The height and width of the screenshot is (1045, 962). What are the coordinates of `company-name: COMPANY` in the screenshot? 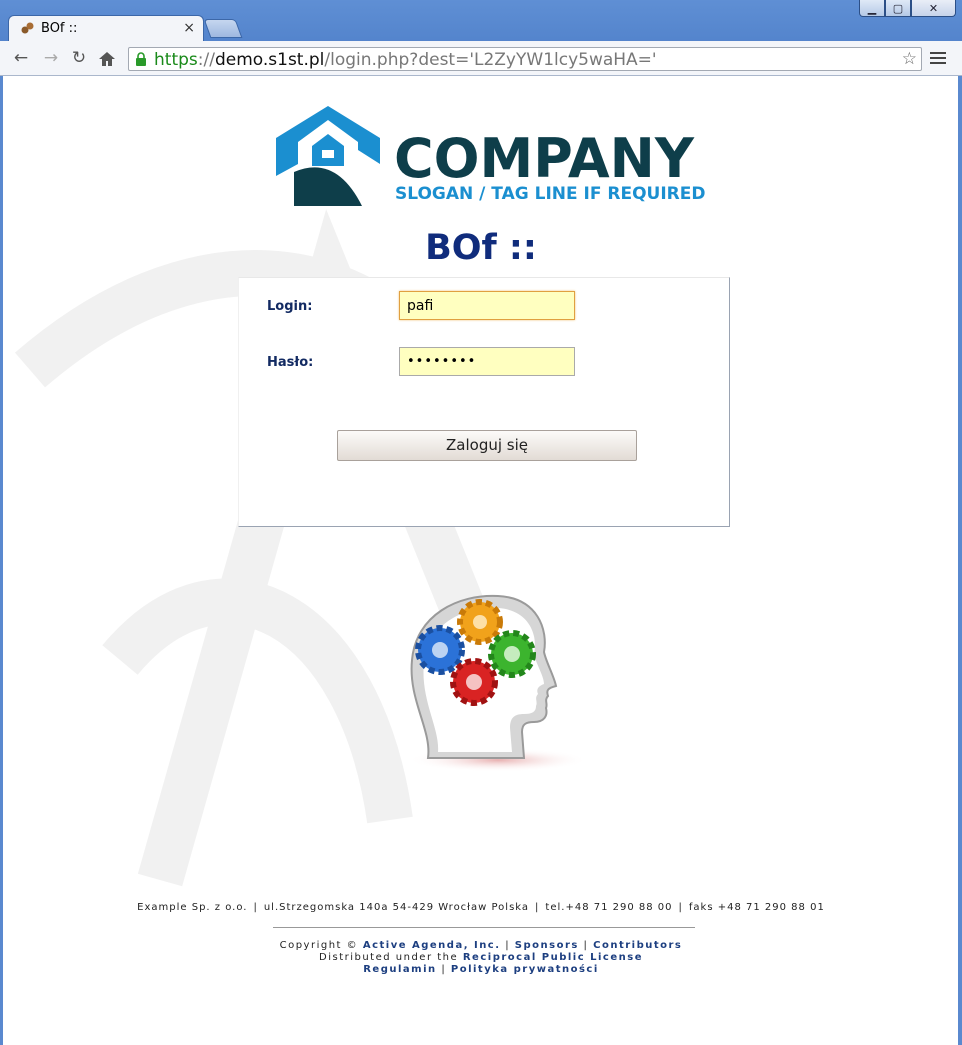 It's located at (544, 158).